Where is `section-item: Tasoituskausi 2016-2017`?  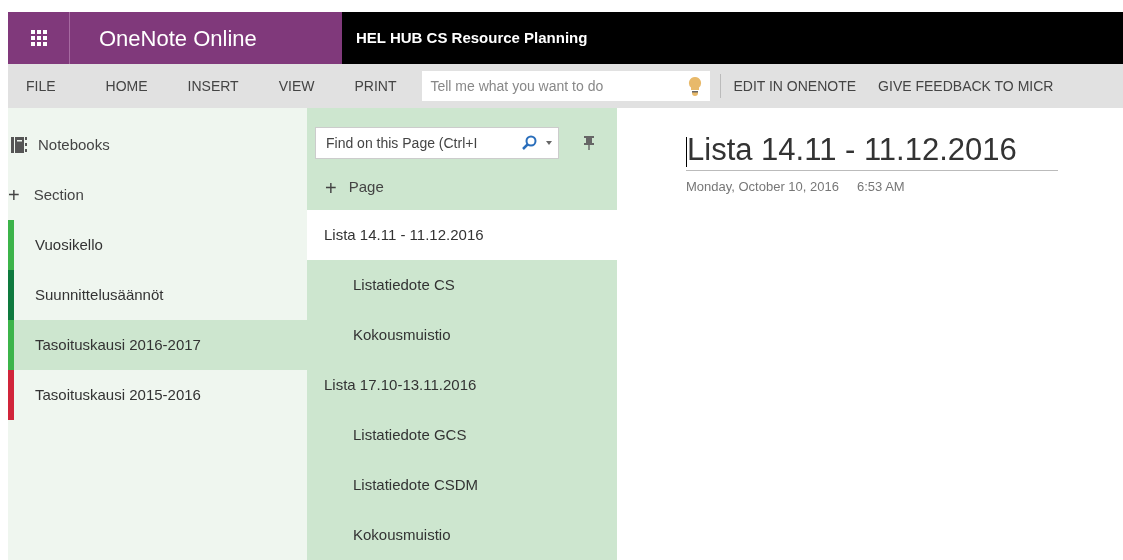 section-item: Tasoituskausi 2016-2017 is located at coordinates (157, 345).